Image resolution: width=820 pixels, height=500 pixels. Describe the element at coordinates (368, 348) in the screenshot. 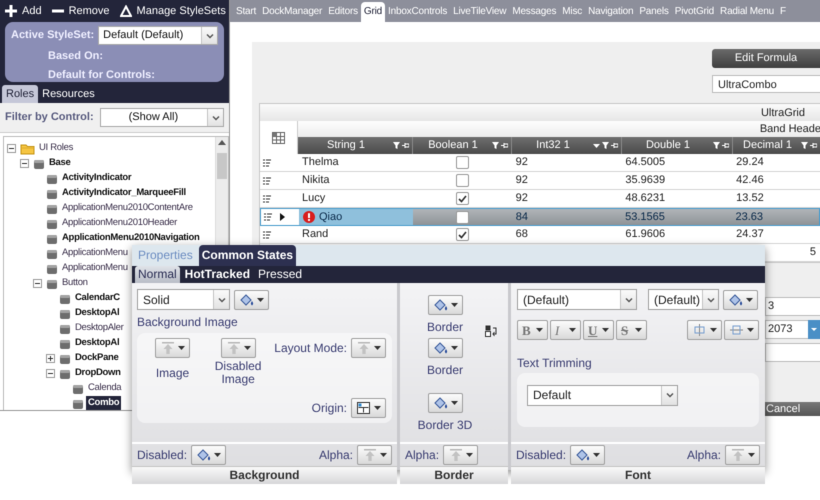

I see `layout-dropdown-button` at that location.